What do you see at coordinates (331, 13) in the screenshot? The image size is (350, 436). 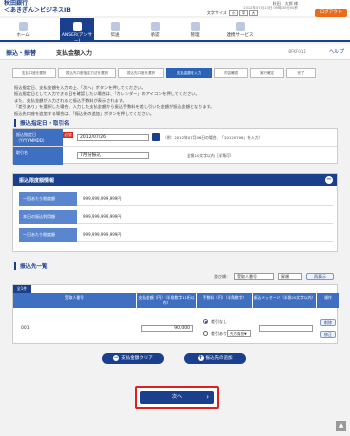 I see `logout-button: ログアウト` at bounding box center [331, 13].